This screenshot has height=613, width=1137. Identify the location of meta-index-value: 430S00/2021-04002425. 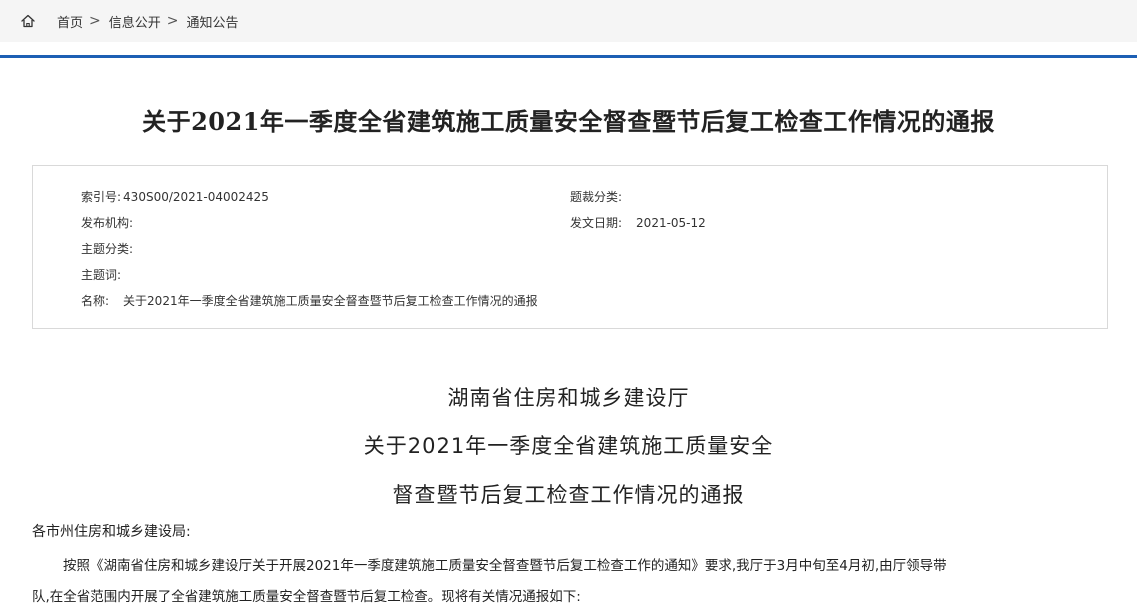
(196, 197).